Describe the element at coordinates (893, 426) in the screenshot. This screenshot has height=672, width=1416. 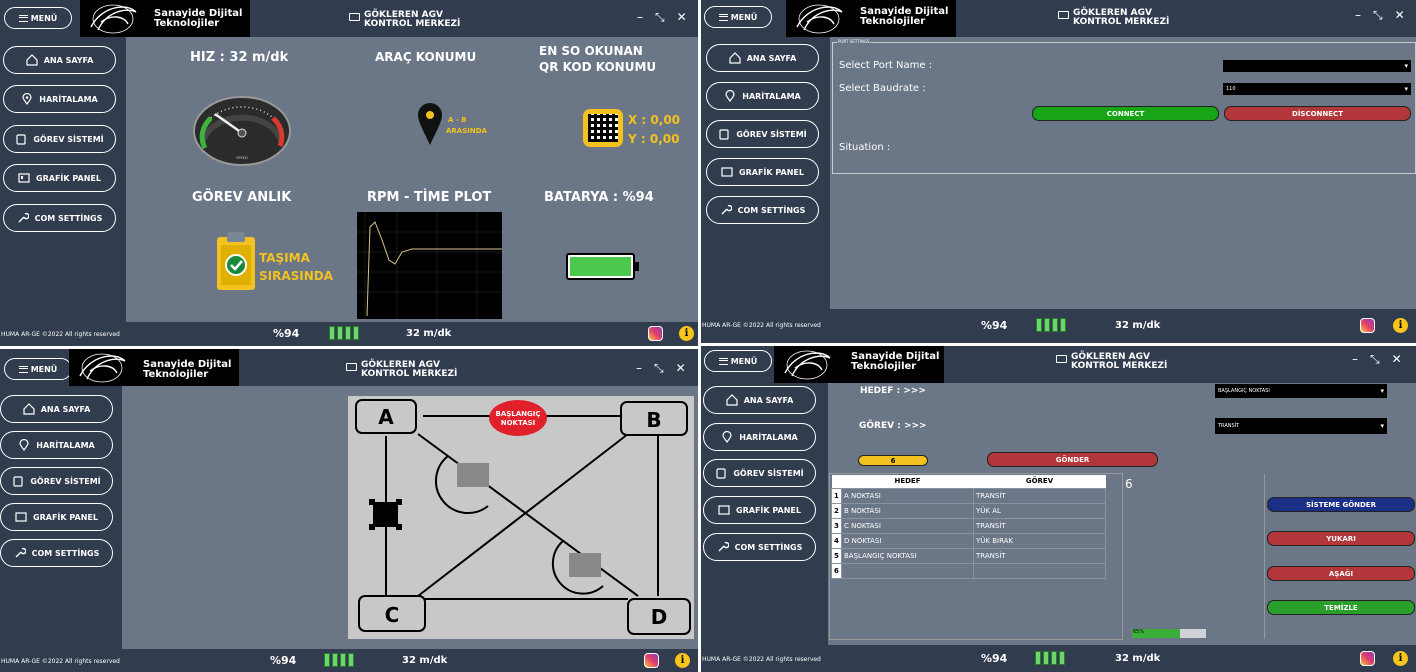
I see `task-label: GÖREV : >>>` at that location.